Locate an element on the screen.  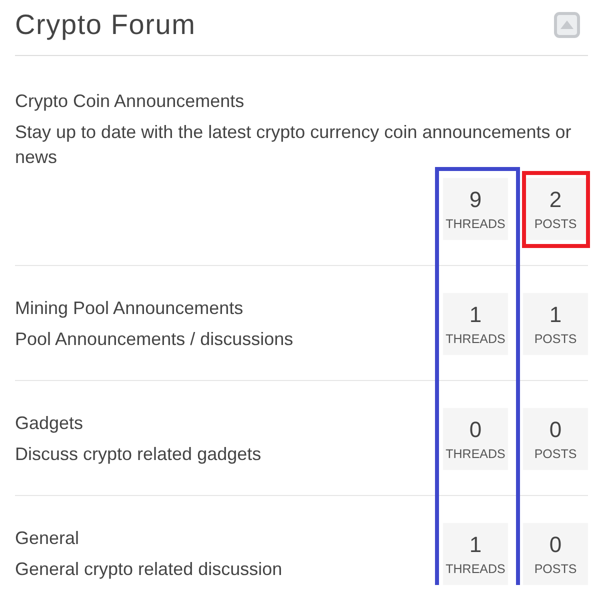
collapse-icon is located at coordinates (567, 25).